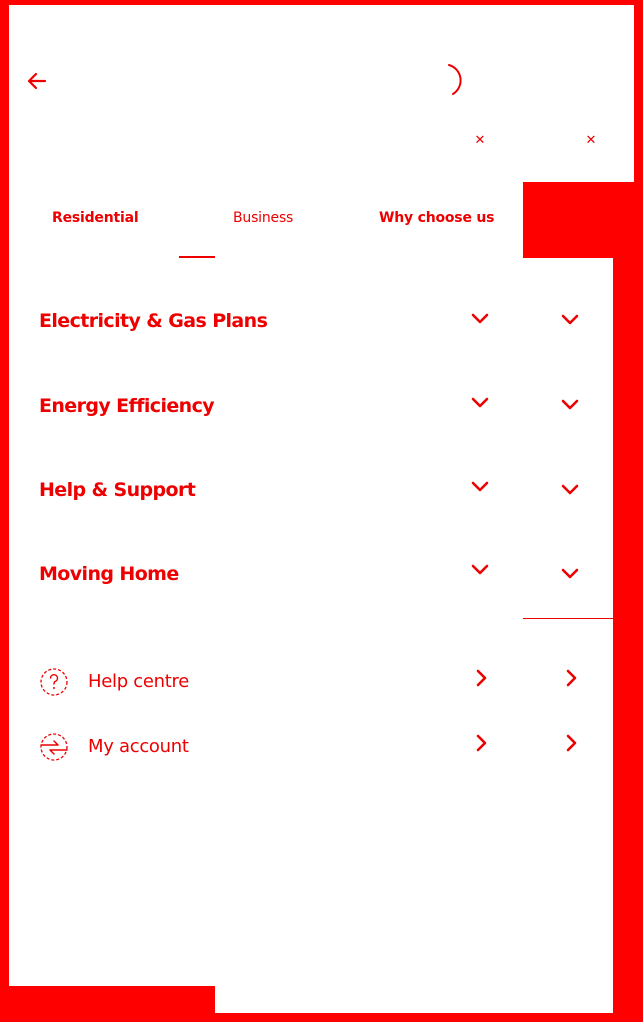 The height and width of the screenshot is (1022, 643). I want to click on active-tab-indicator, so click(197, 257).